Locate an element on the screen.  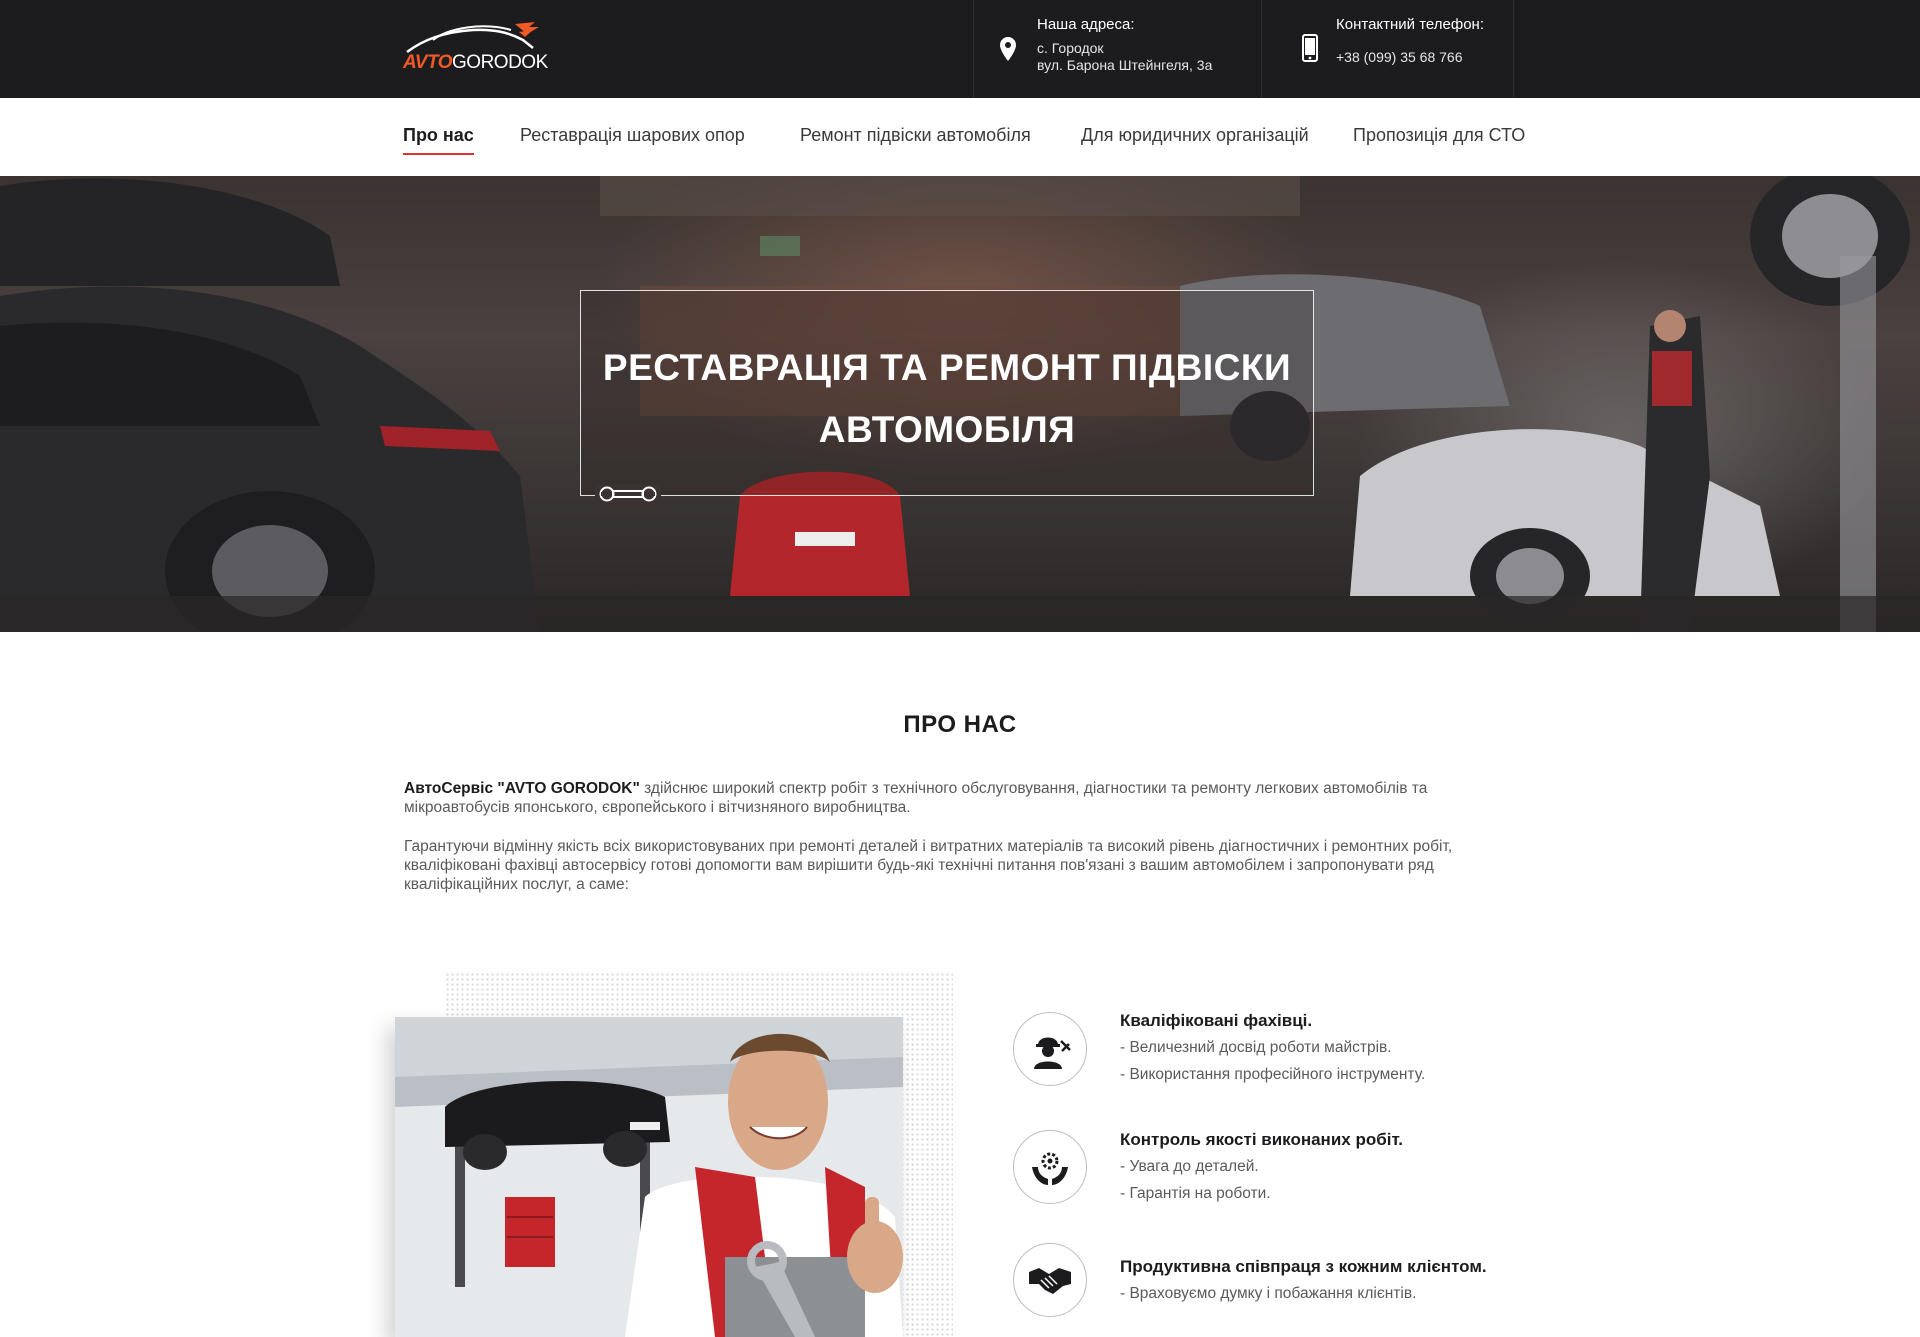
handshake-icon is located at coordinates (1050, 1280).